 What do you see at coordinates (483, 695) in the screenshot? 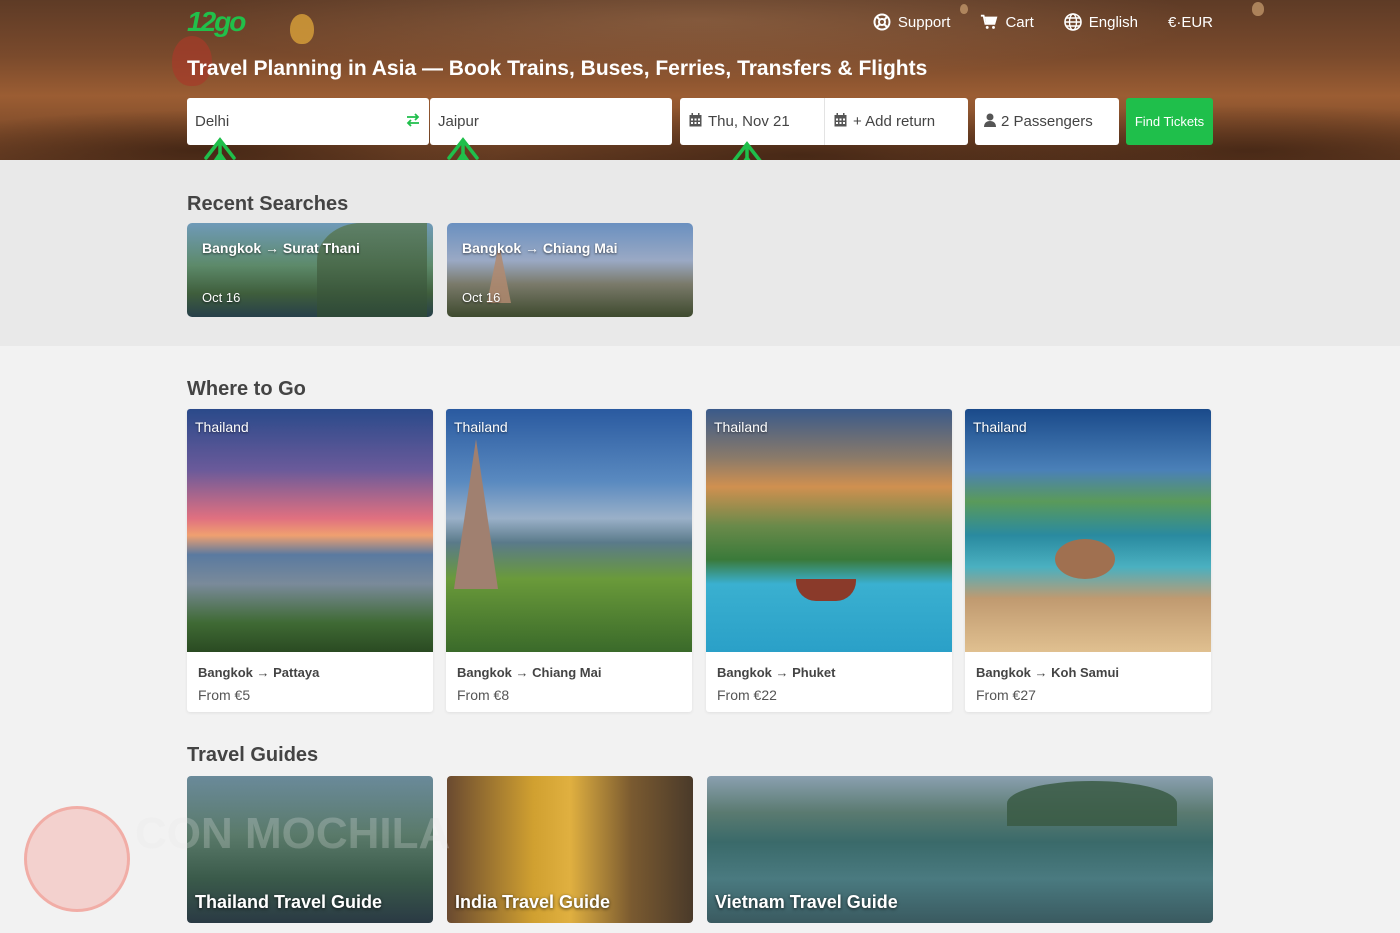
I see `destination-price: From €8` at bounding box center [483, 695].